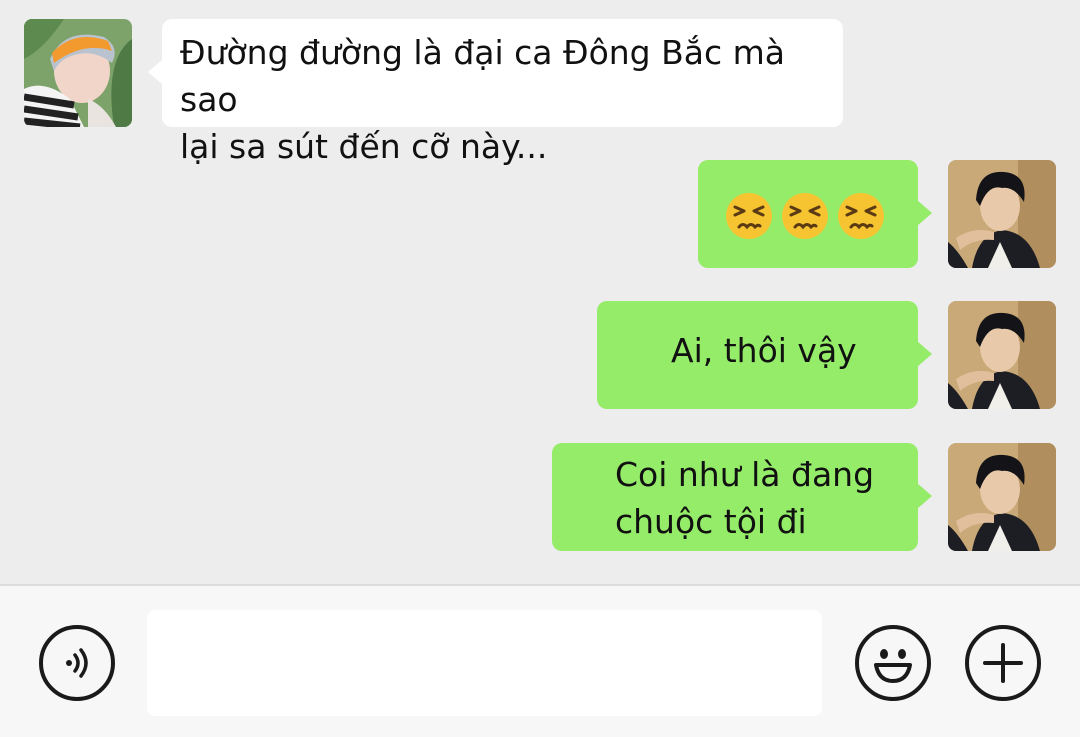 This screenshot has width=1080, height=737. What do you see at coordinates (764, 350) in the screenshot?
I see `message-text-line: Ai, thôi vậy` at bounding box center [764, 350].